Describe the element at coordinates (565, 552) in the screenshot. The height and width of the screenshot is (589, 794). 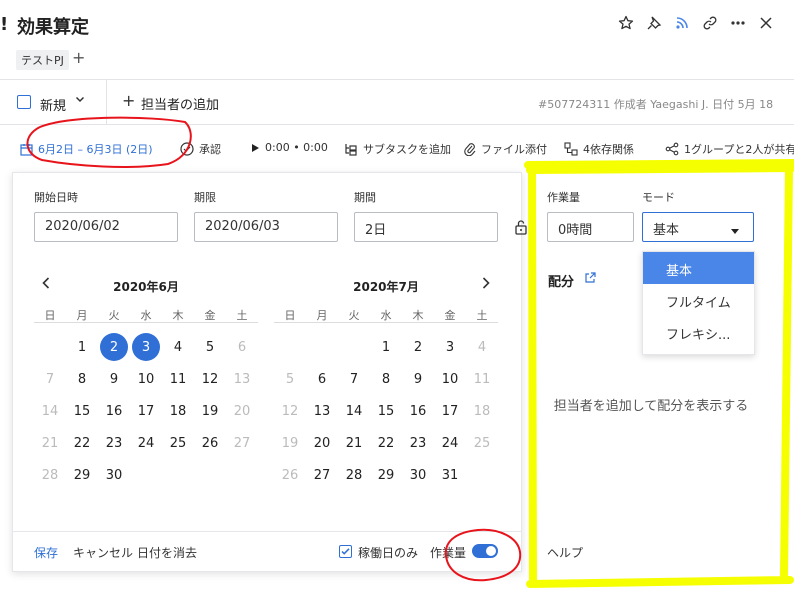
I see `help-link: ヘルプ` at that location.